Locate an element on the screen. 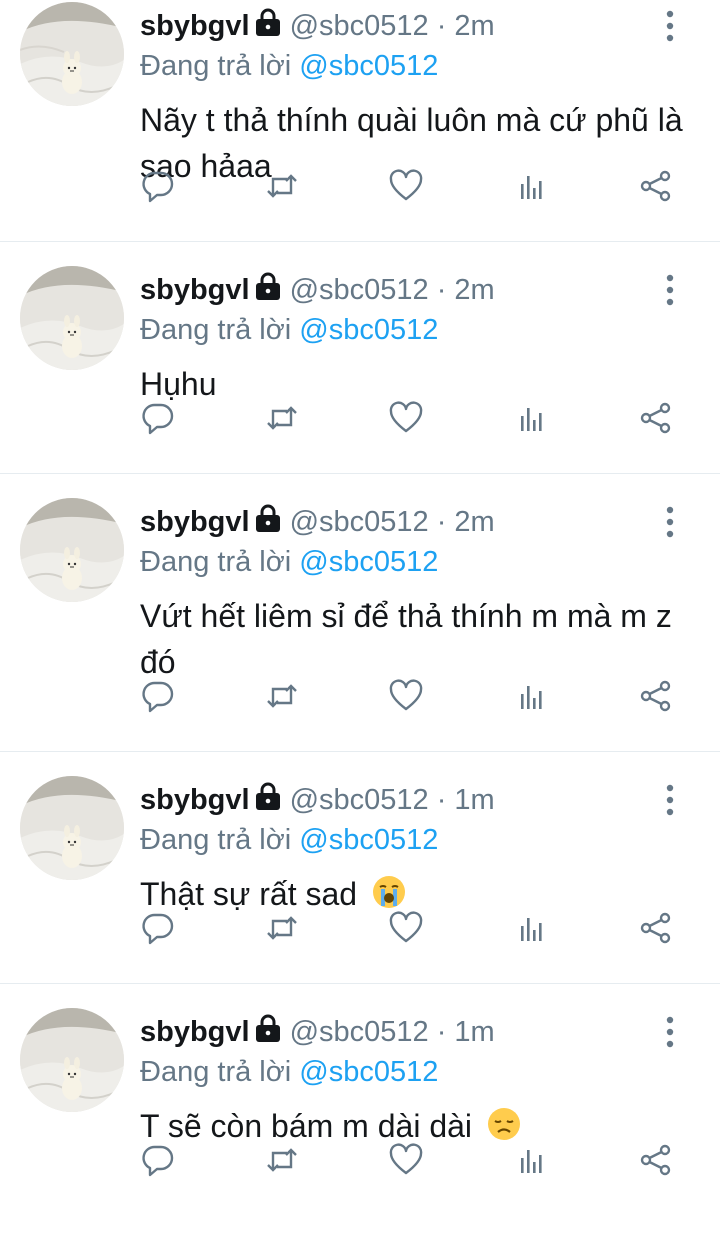  tweet-text-content: T sẽ còn bám m dài dài is located at coordinates (306, 1126).